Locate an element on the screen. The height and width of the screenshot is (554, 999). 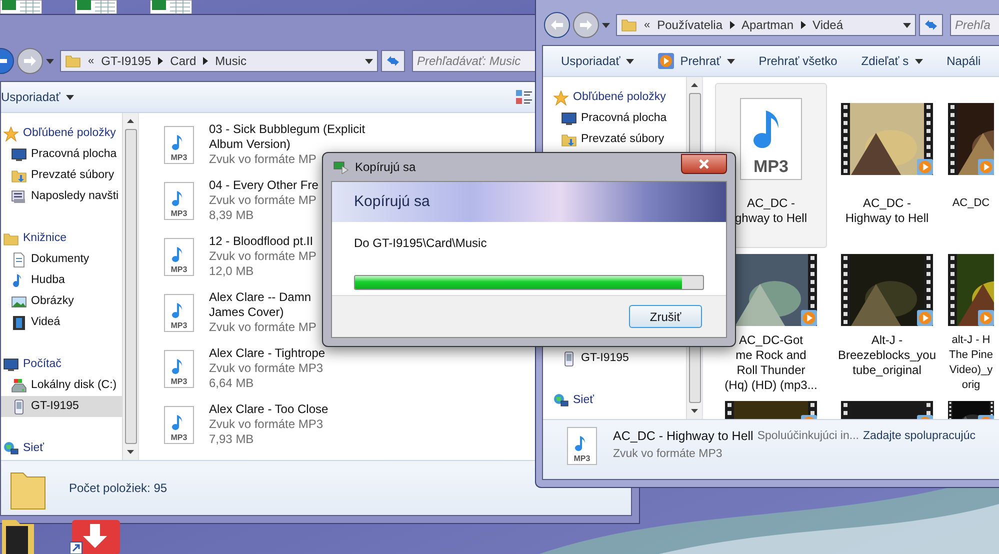
tile-label: tube_original is located at coordinates (887, 370).